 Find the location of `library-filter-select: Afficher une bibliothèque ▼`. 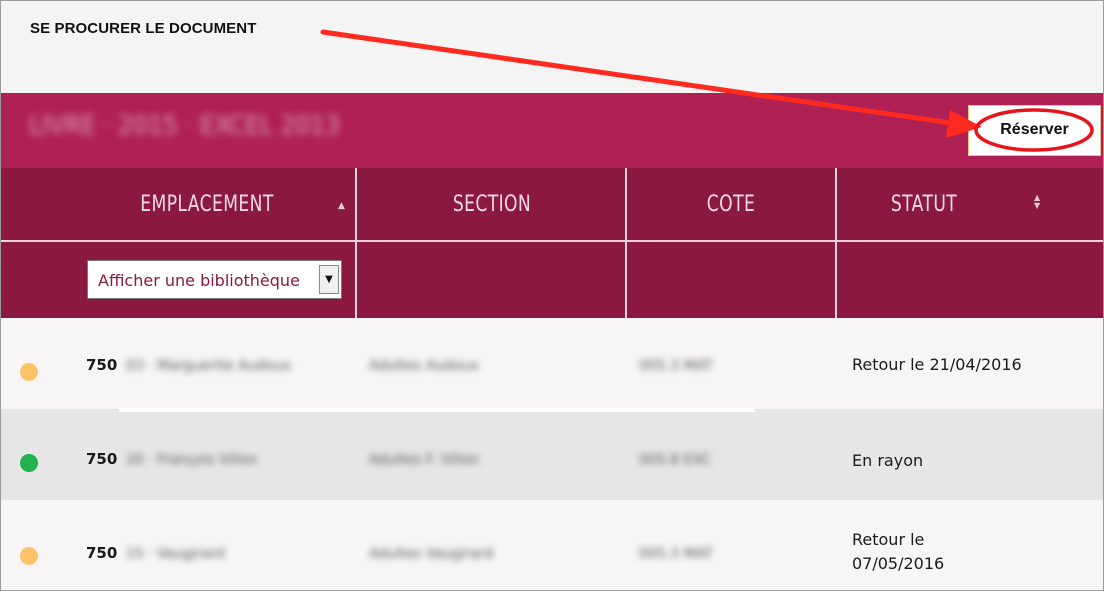

library-filter-select: Afficher une bibliothèque ▼ is located at coordinates (214, 279).